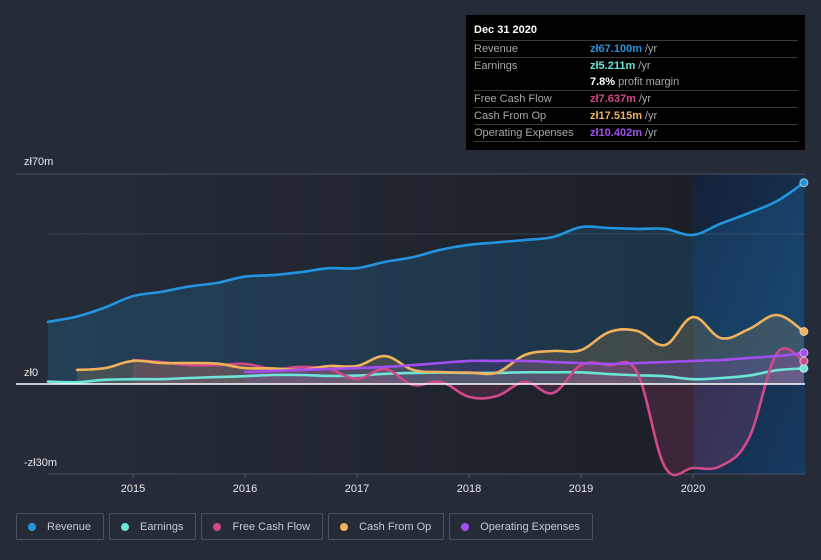  I want to click on tooltip-row-unit: profit margin, so click(649, 82).